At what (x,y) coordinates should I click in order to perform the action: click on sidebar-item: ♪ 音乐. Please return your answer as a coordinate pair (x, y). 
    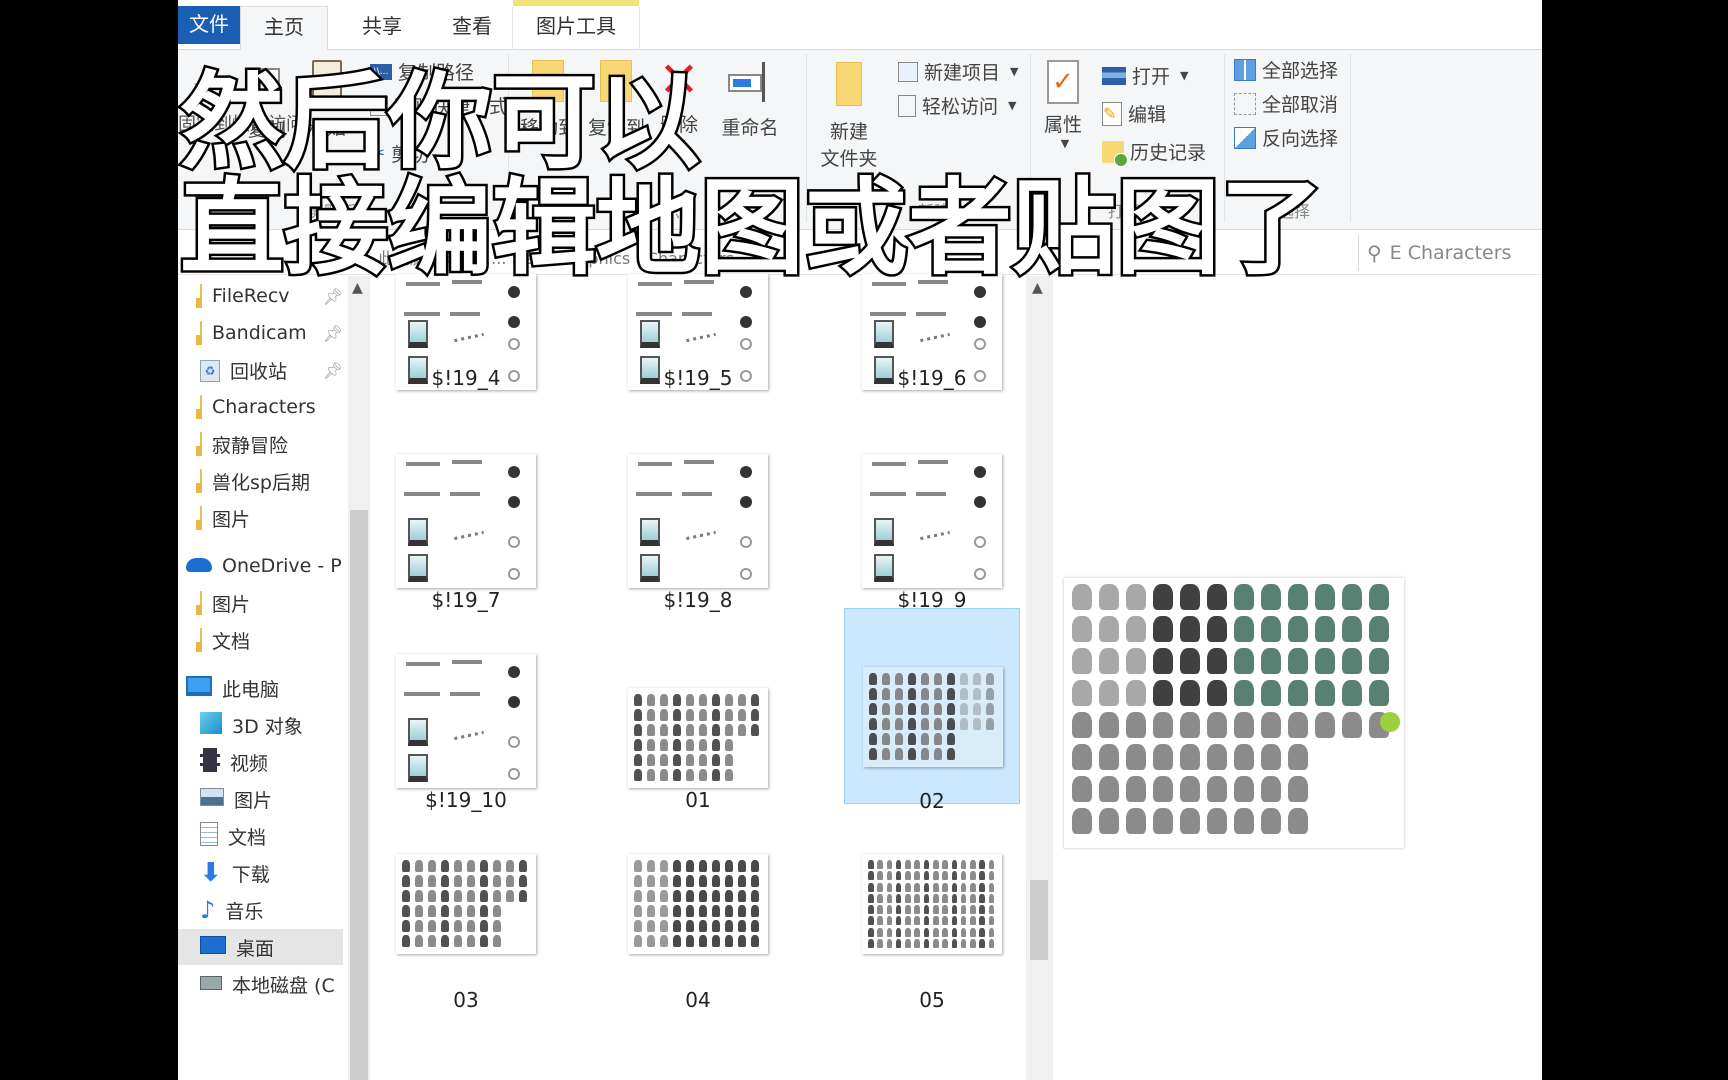
    Looking at the image, I should click on (260, 910).